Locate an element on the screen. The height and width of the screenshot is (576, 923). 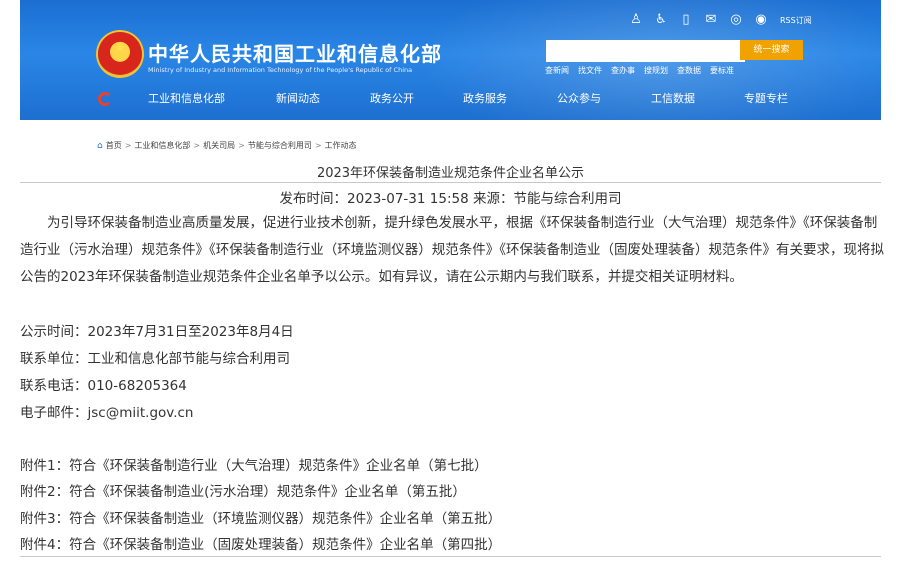
accessibility-icon: ♿ is located at coordinates (661, 20).